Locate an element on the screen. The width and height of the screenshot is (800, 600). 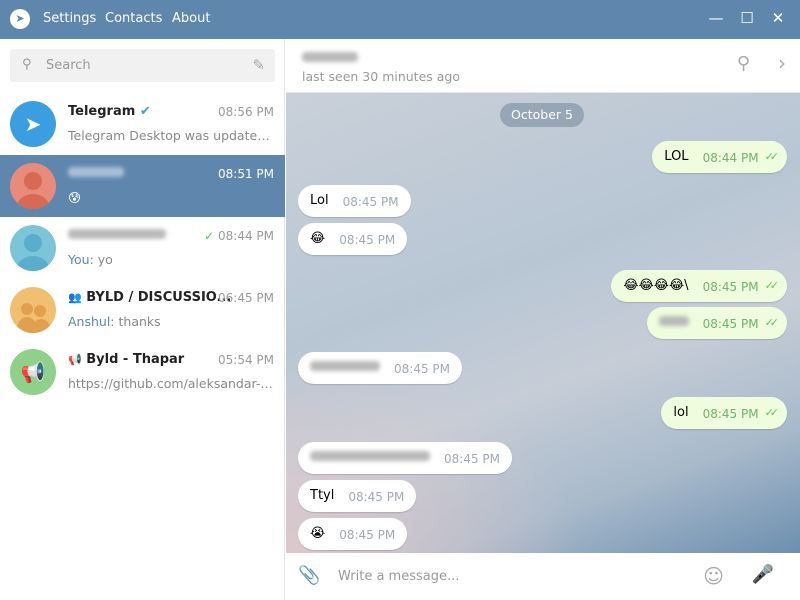
message-time: 08:44 PM is located at coordinates (730, 158).